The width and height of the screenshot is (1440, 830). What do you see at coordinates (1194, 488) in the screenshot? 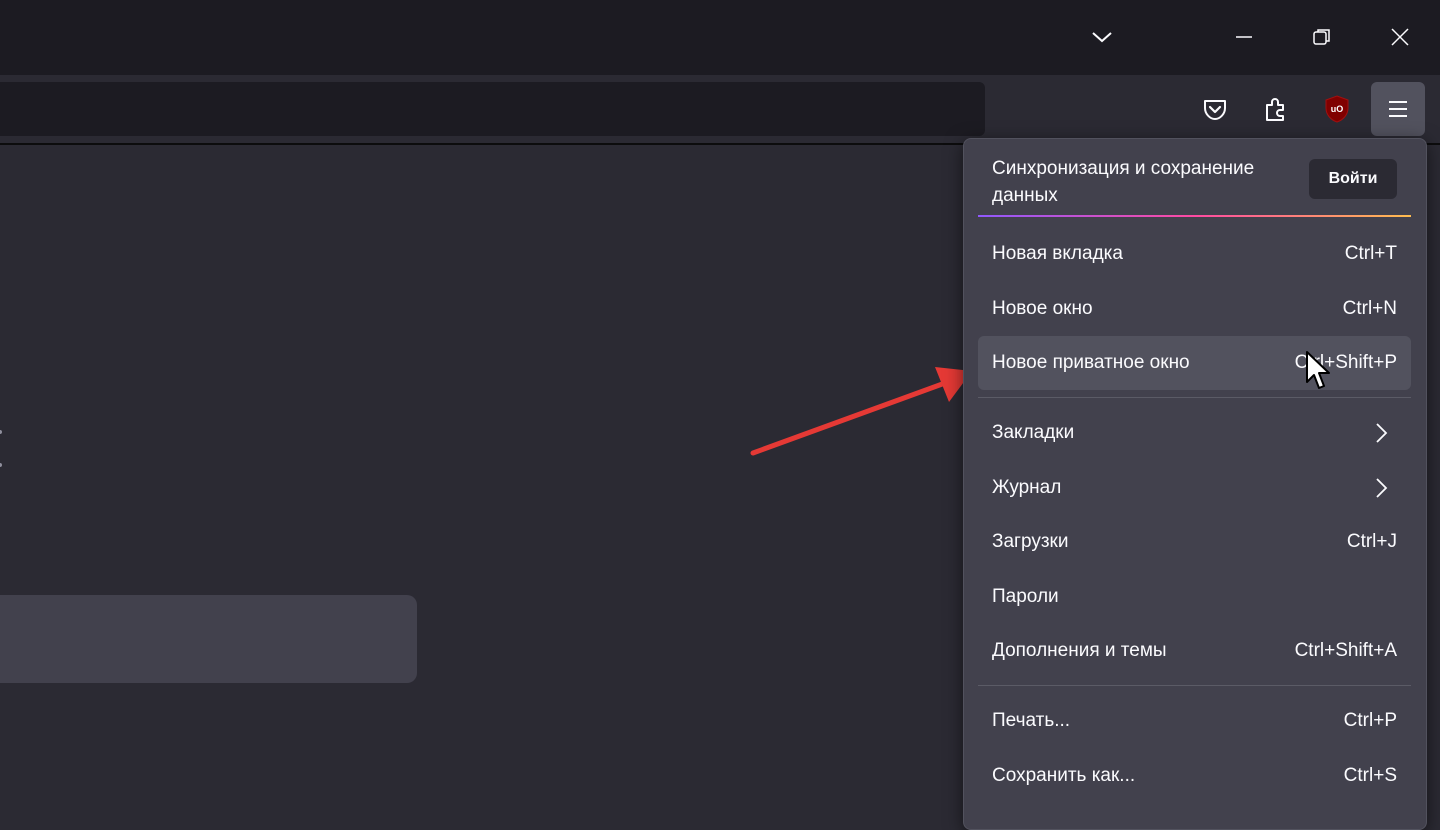
I see `menu-item-history: Журнал` at bounding box center [1194, 488].